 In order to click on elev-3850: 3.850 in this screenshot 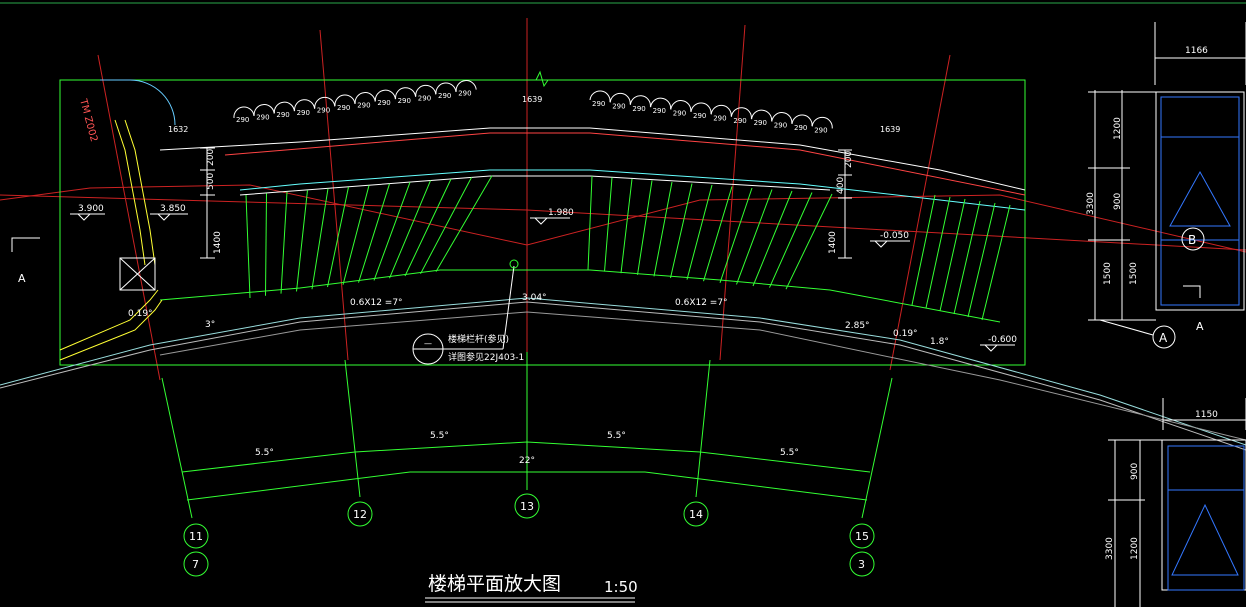, I will do `click(173, 209)`.